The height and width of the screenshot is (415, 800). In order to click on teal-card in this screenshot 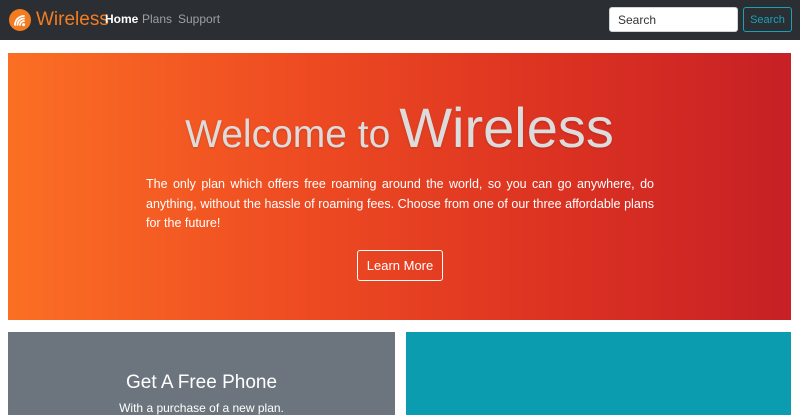, I will do `click(598, 373)`.